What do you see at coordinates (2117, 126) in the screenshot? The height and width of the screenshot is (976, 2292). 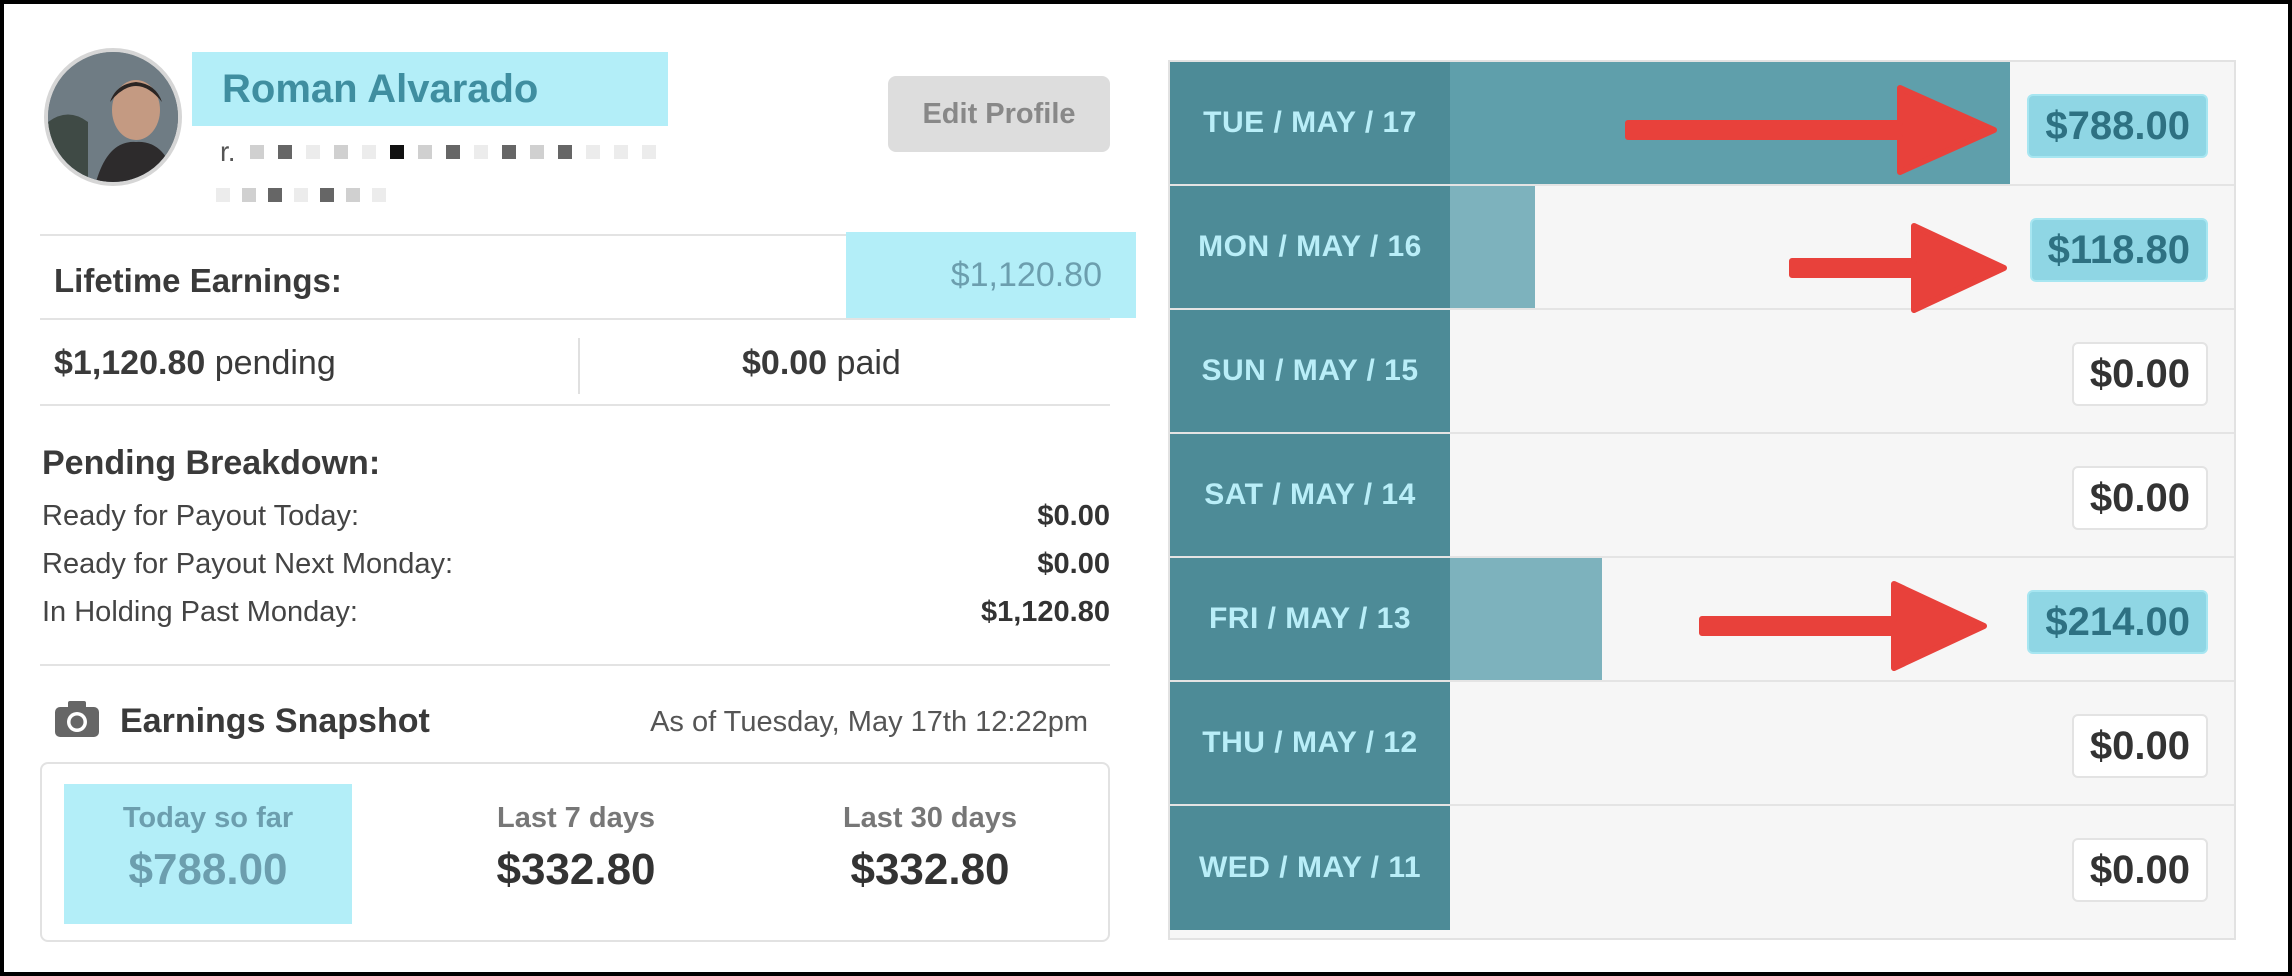 I see `day-amount: $788.00` at bounding box center [2117, 126].